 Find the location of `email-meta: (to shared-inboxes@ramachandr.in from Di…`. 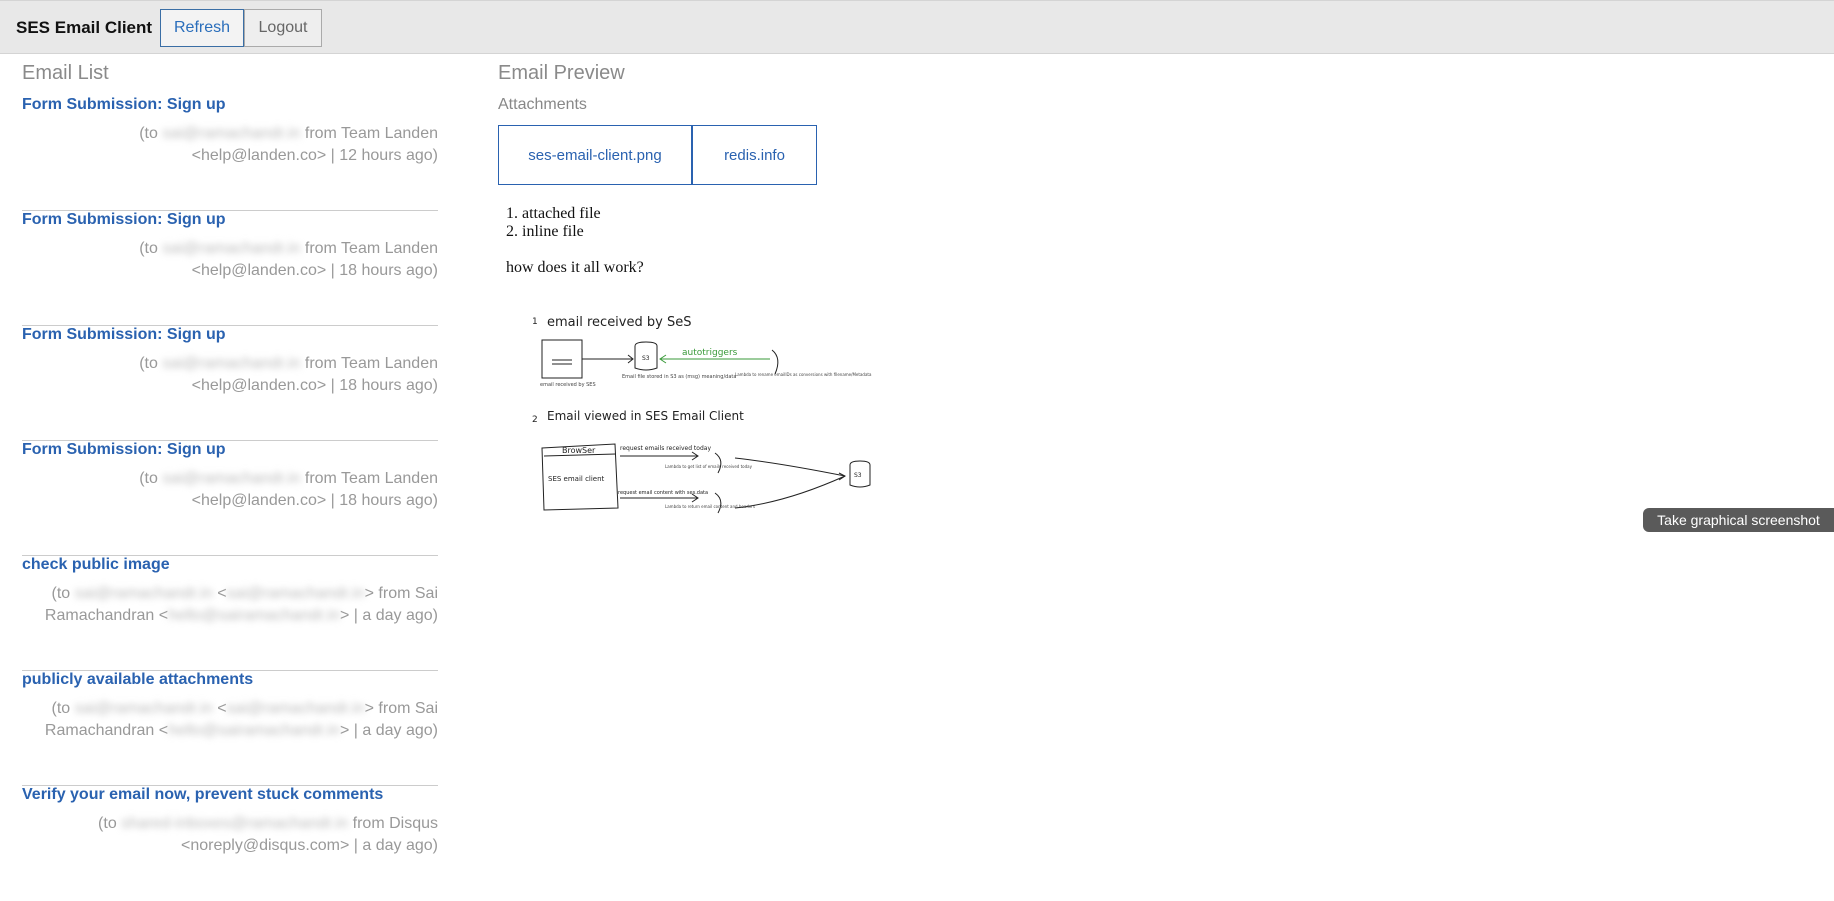

email-meta: (to shared-inboxes@ramachandr.in from Di… is located at coordinates (268, 835).